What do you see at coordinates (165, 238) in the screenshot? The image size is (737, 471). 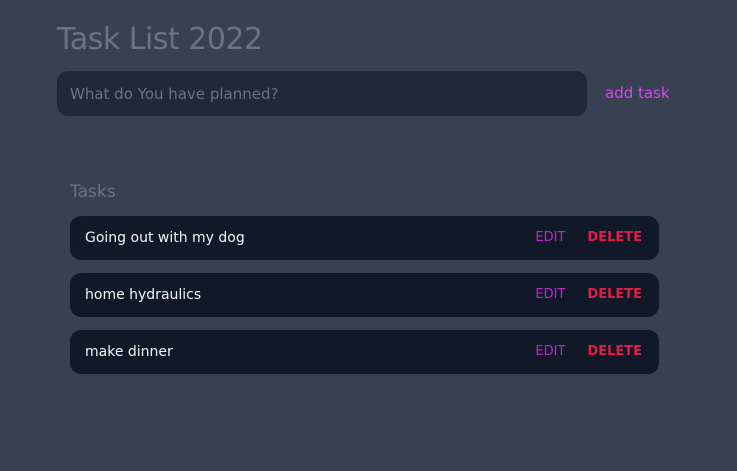 I see `task-text: Going out with my dog` at bounding box center [165, 238].